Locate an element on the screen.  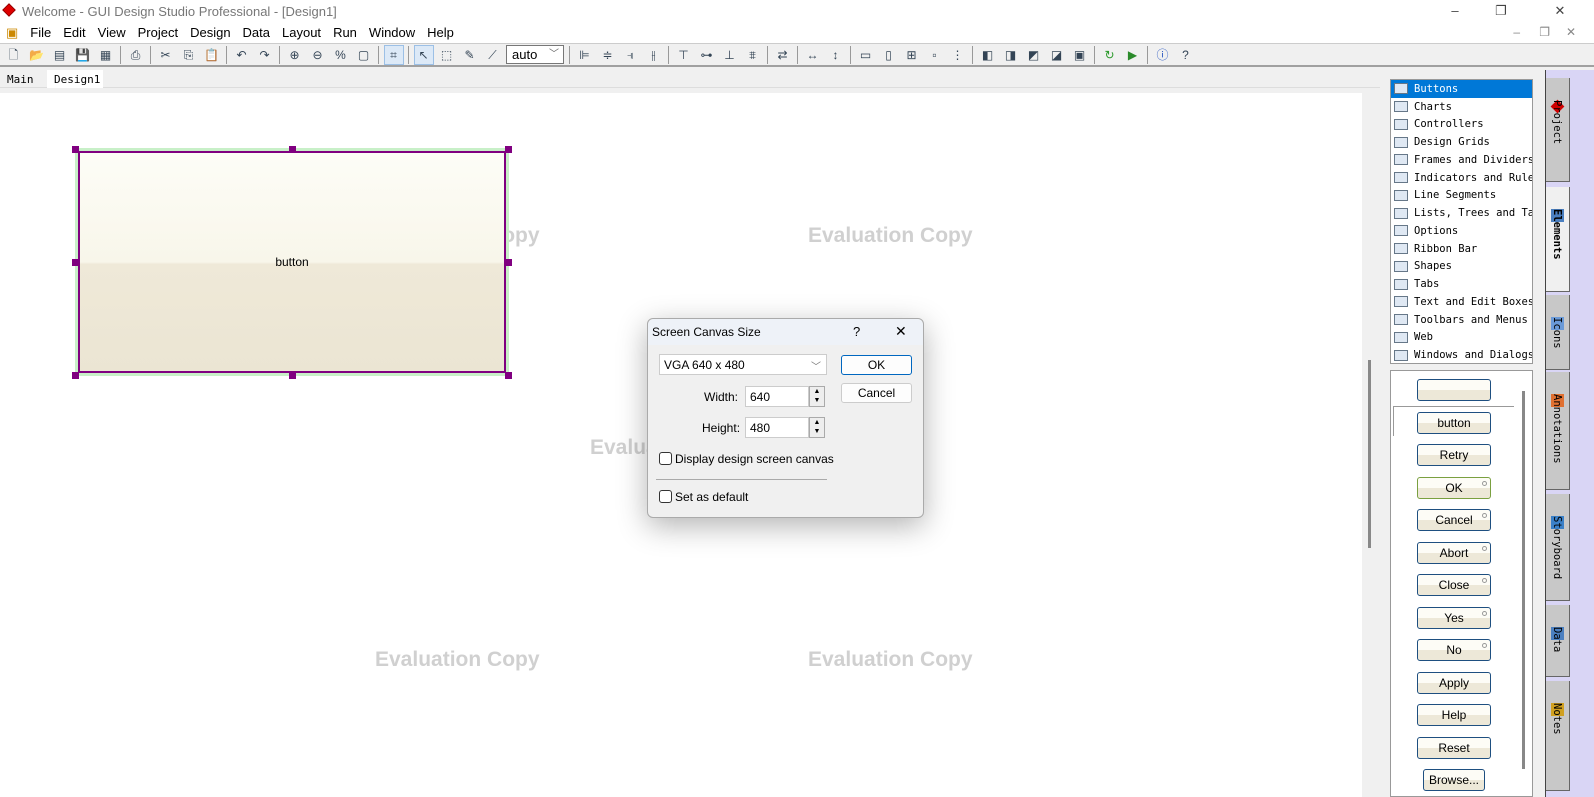
category-item: Indicators and Rule is located at coordinates (1461, 178).